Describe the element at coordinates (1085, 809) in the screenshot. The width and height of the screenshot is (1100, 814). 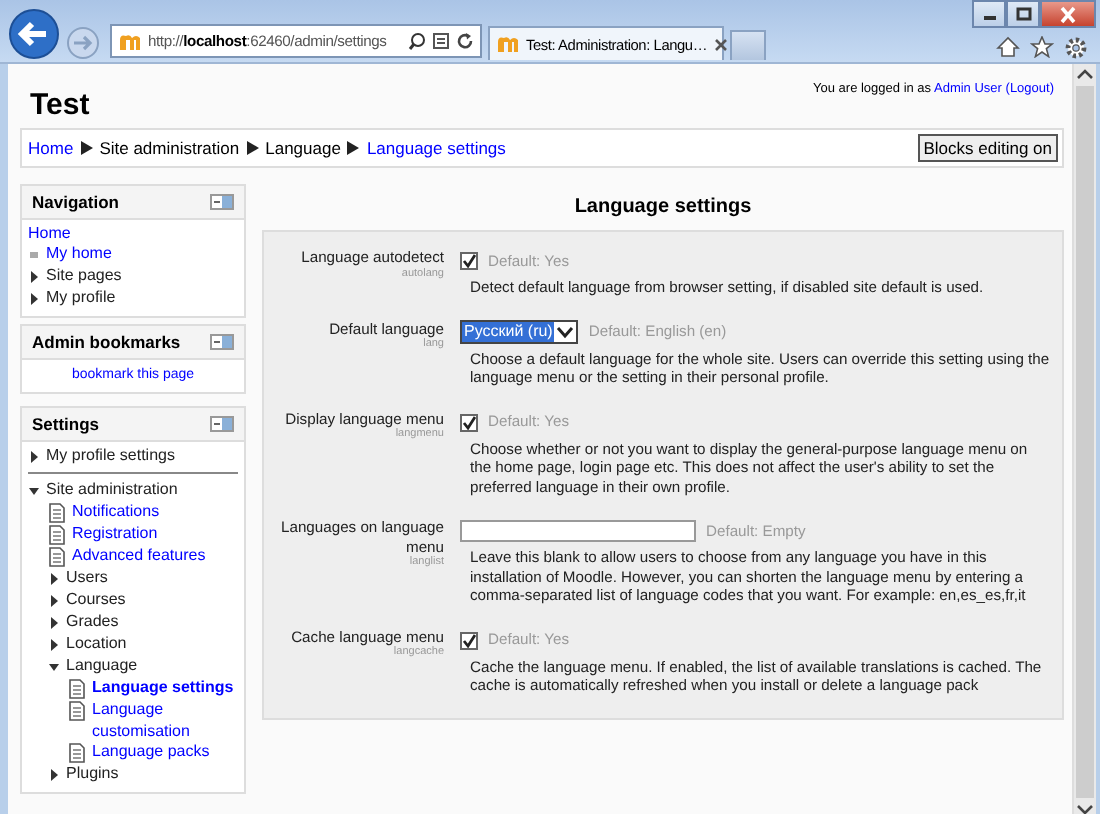
I see `scroll-down-icon` at that location.